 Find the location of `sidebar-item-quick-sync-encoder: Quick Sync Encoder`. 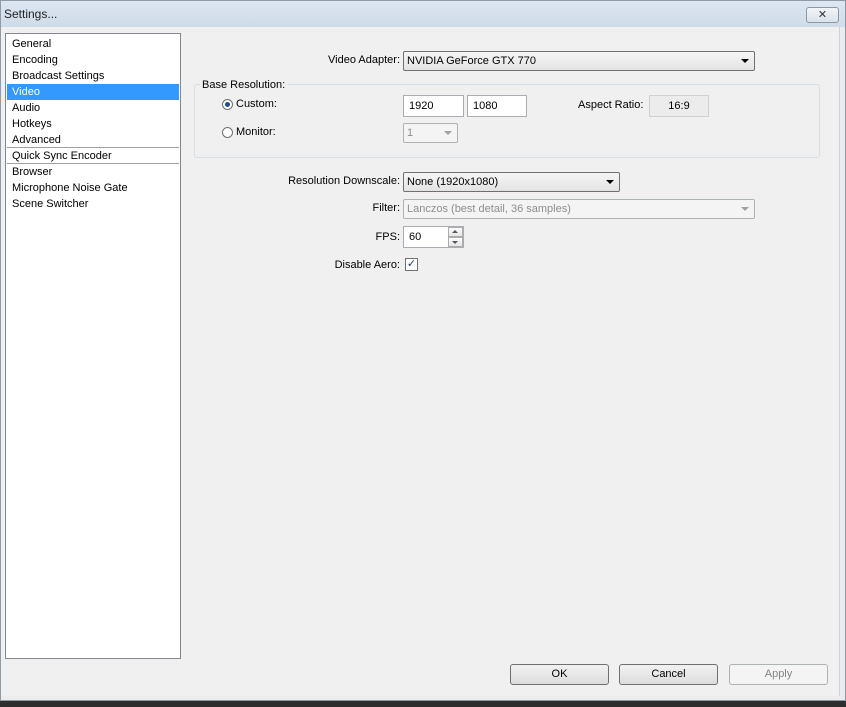

sidebar-item-quick-sync-encoder: Quick Sync Encoder is located at coordinates (93, 156).